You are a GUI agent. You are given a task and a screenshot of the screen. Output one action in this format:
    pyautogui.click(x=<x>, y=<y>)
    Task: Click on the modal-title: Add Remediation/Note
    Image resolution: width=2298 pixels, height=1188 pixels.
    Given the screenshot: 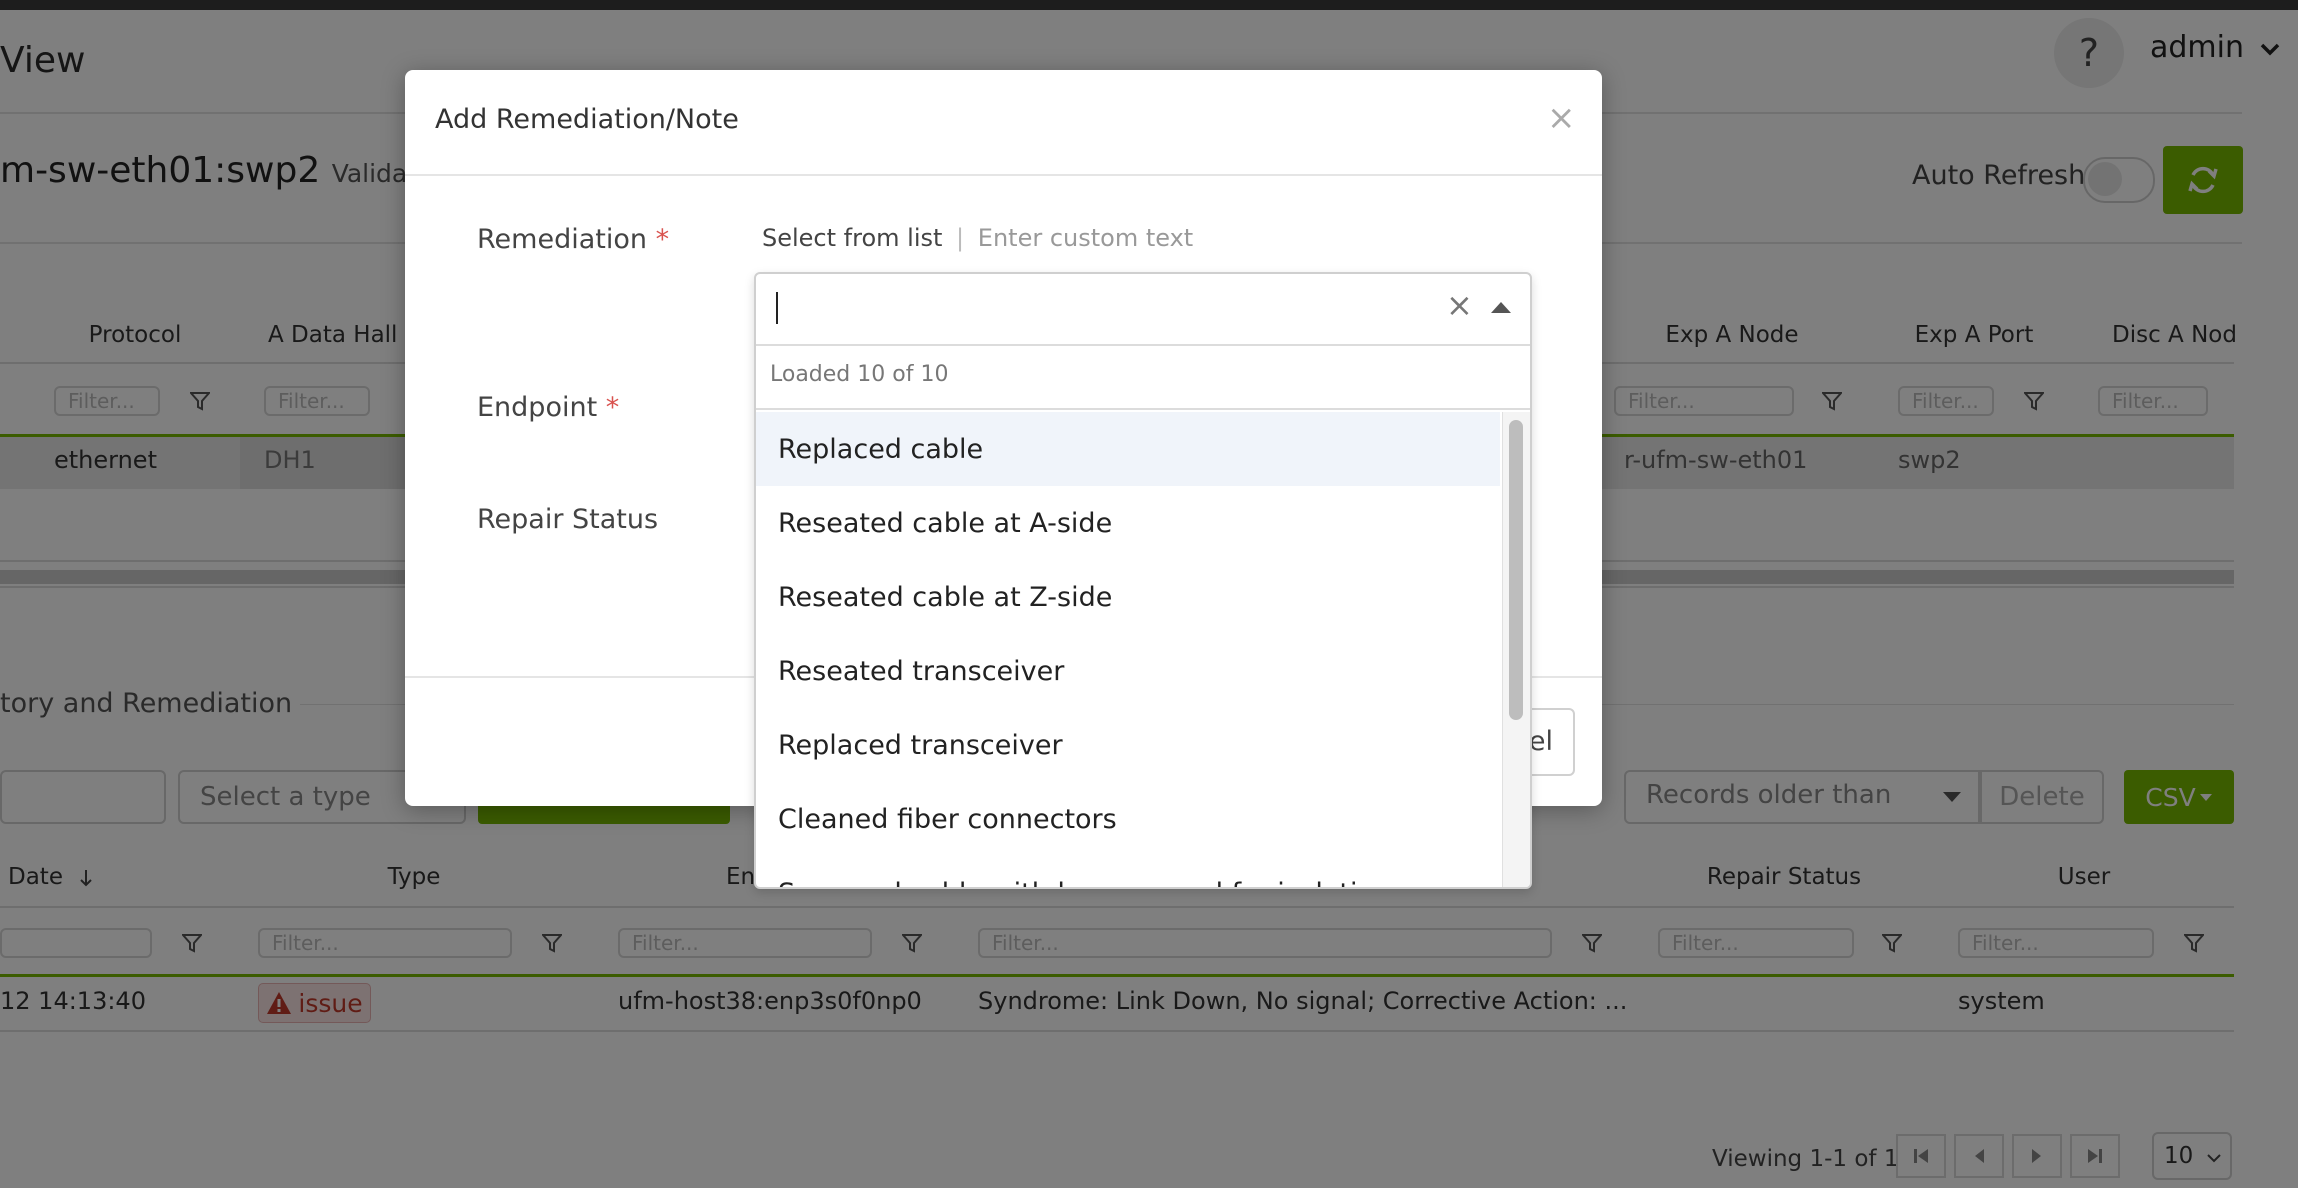 What is the action you would take?
    pyautogui.click(x=587, y=119)
    